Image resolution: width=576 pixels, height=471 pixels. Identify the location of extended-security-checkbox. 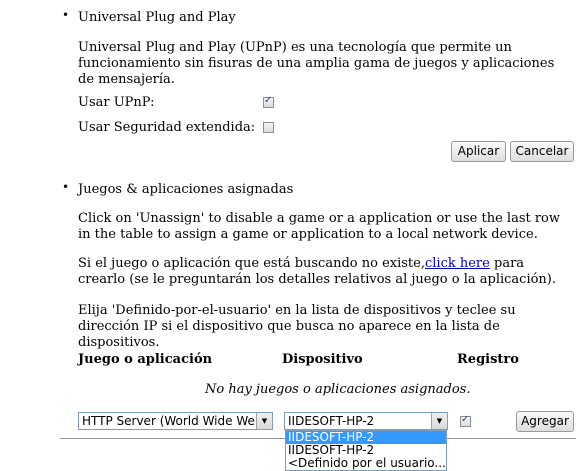
(268, 127).